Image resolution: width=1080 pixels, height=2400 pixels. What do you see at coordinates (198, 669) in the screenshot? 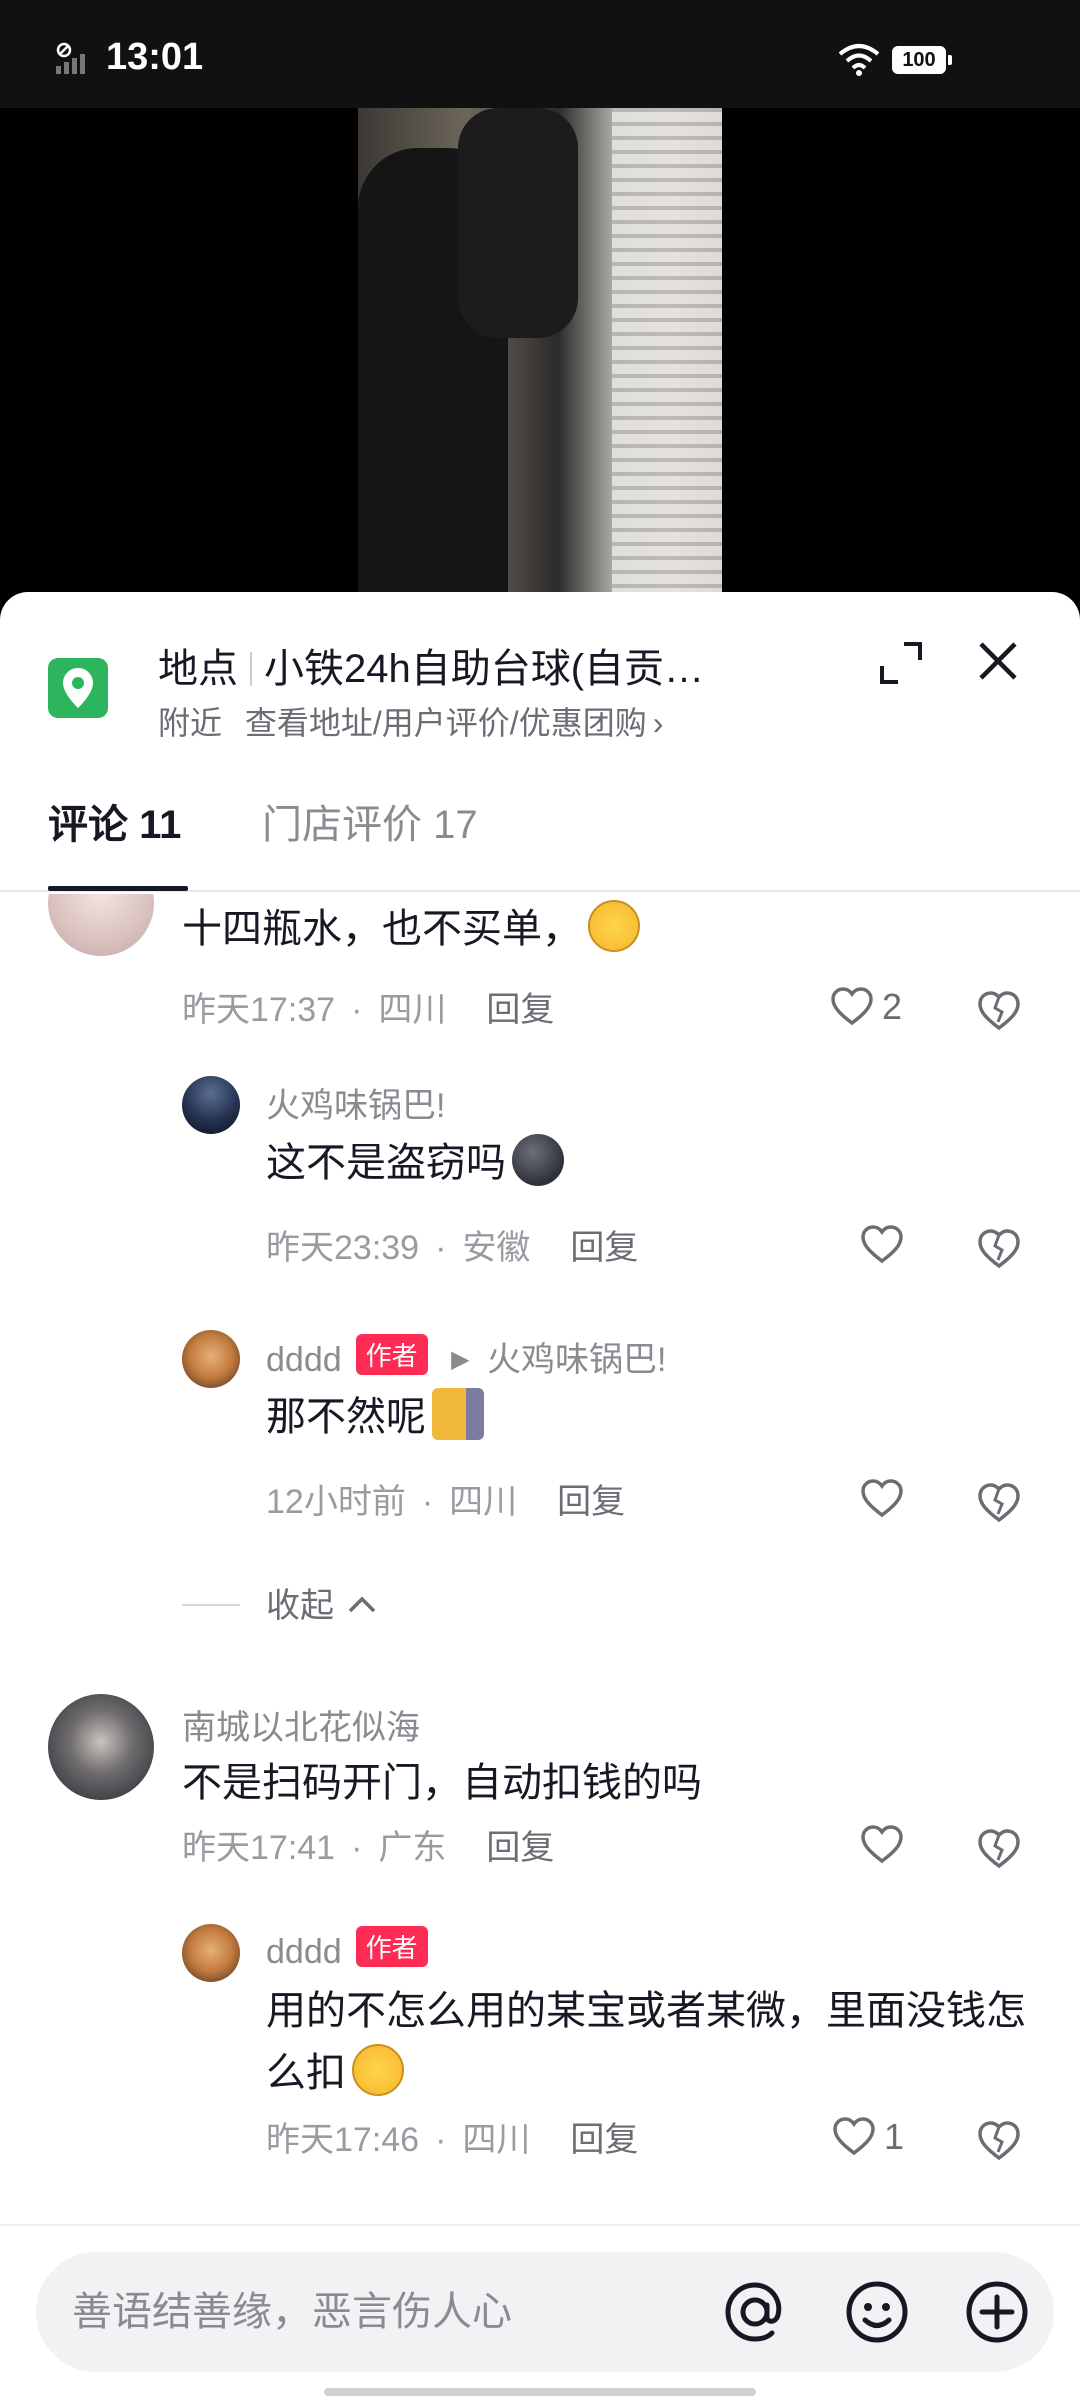
I see `location-label: 地点` at bounding box center [198, 669].